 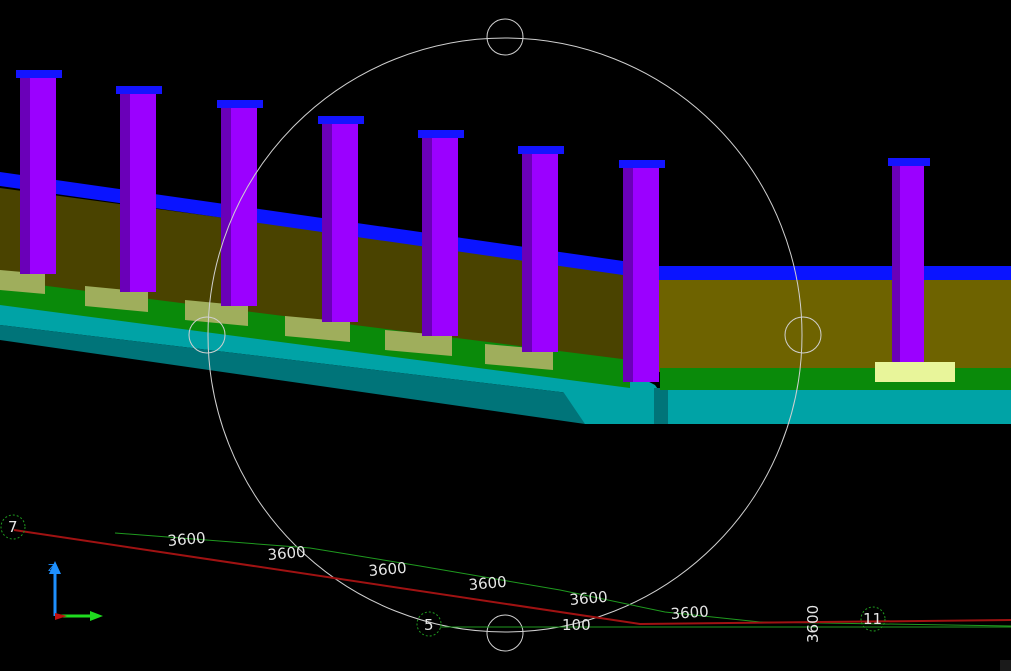 What do you see at coordinates (834, 273) in the screenshot?
I see `top-beam-right` at bounding box center [834, 273].